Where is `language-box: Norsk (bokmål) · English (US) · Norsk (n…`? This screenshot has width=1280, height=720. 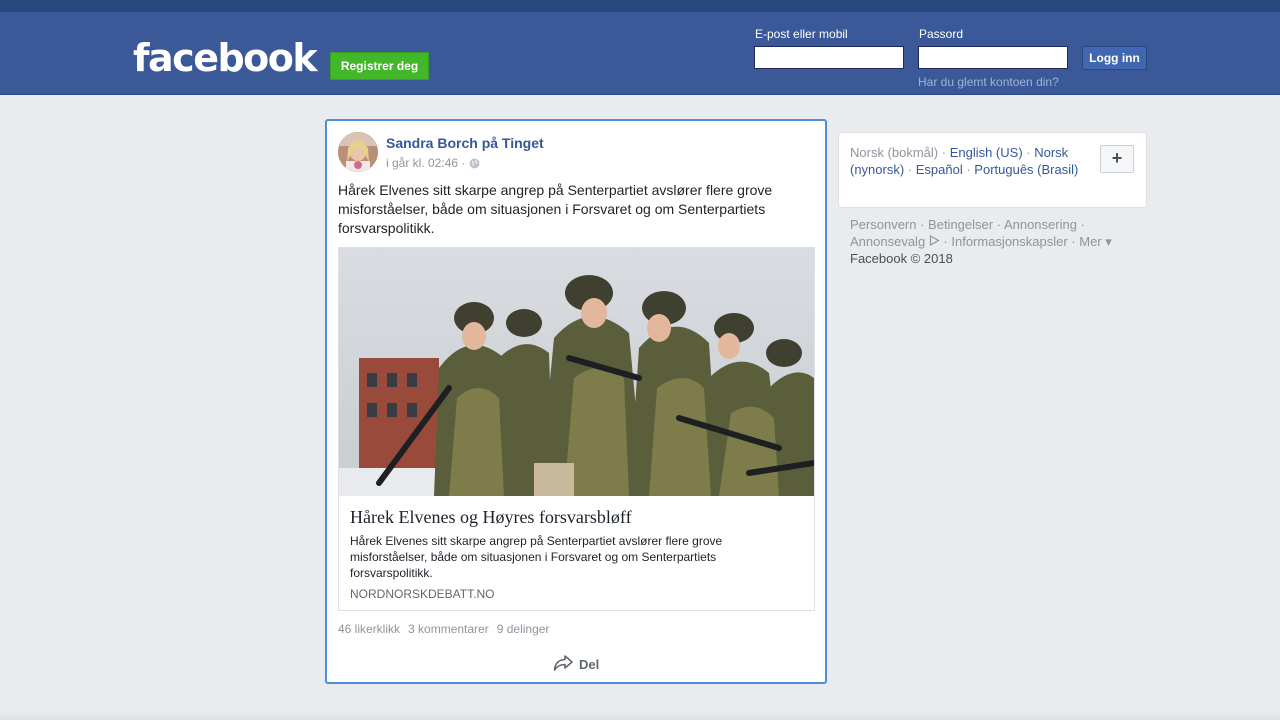
language-box: Norsk (bokmål) · English (US) · Norsk (n… is located at coordinates (992, 170).